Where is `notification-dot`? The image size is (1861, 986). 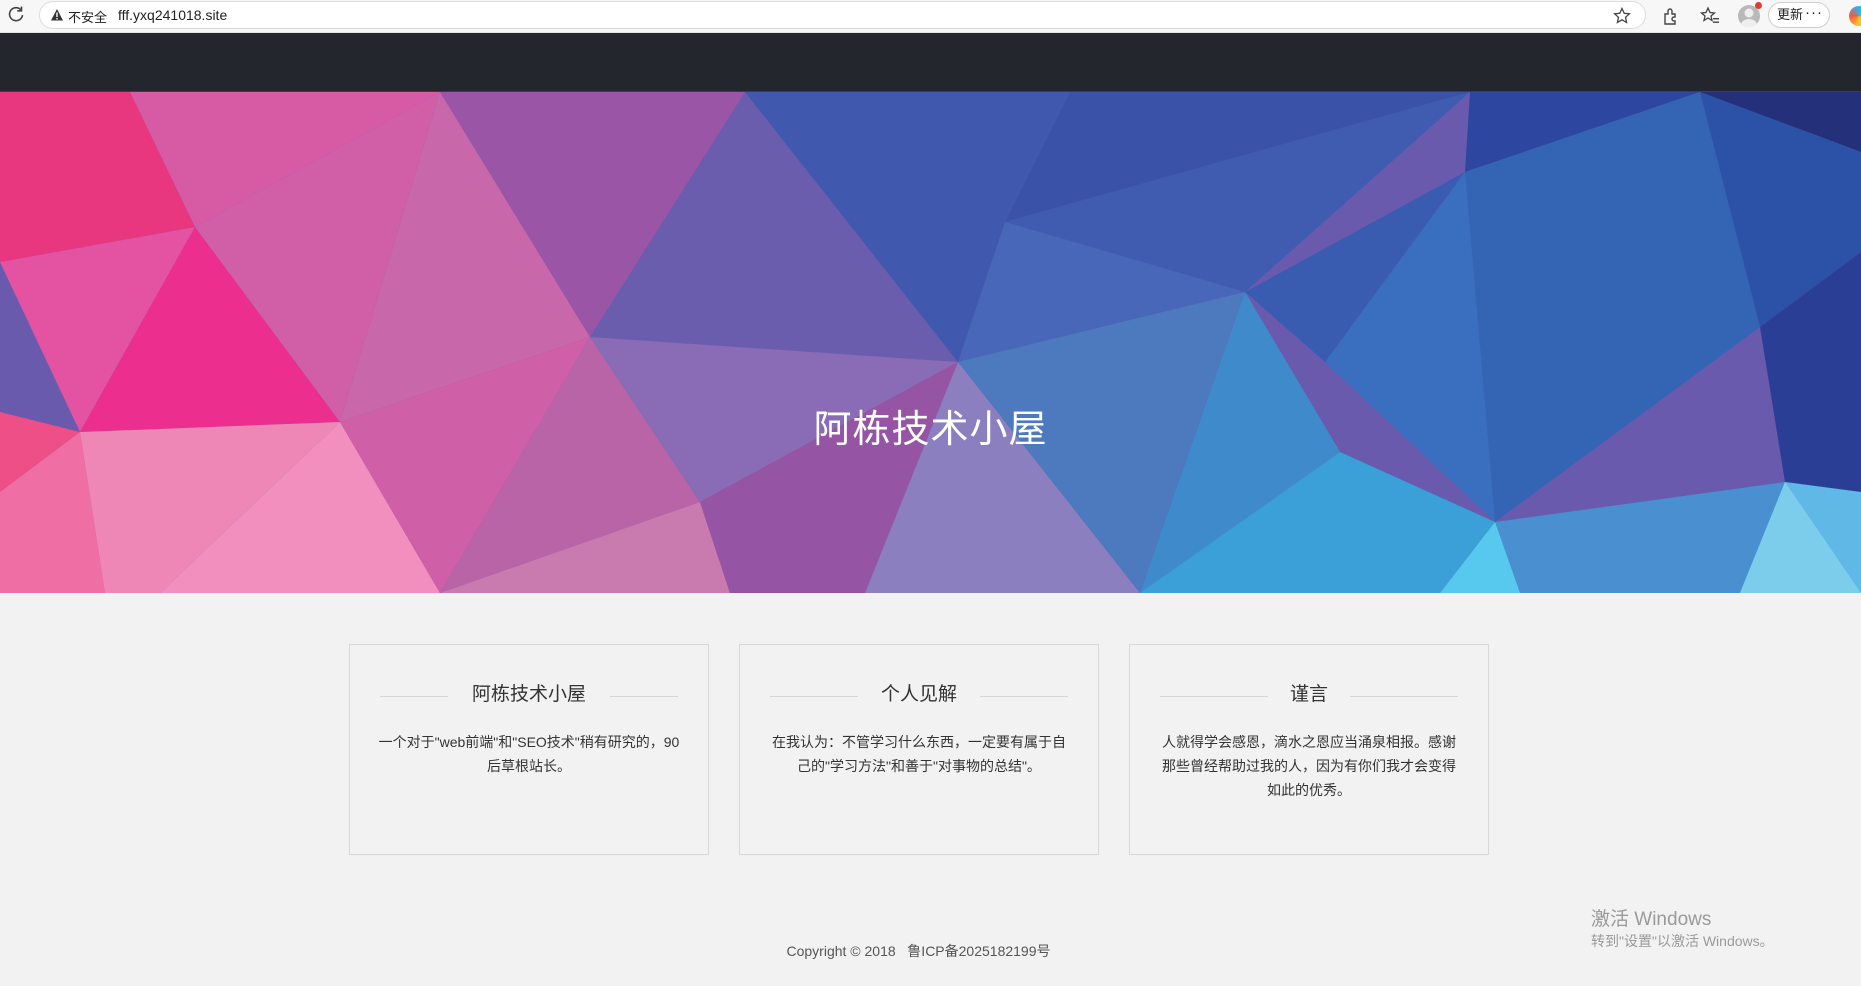
notification-dot is located at coordinates (1758, 5).